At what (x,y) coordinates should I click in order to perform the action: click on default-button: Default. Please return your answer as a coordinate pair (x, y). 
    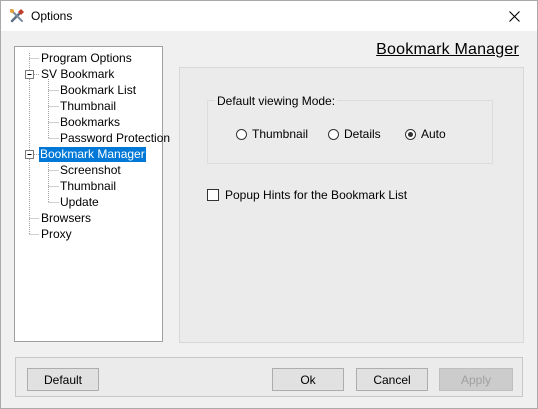
    Looking at the image, I should click on (63, 379).